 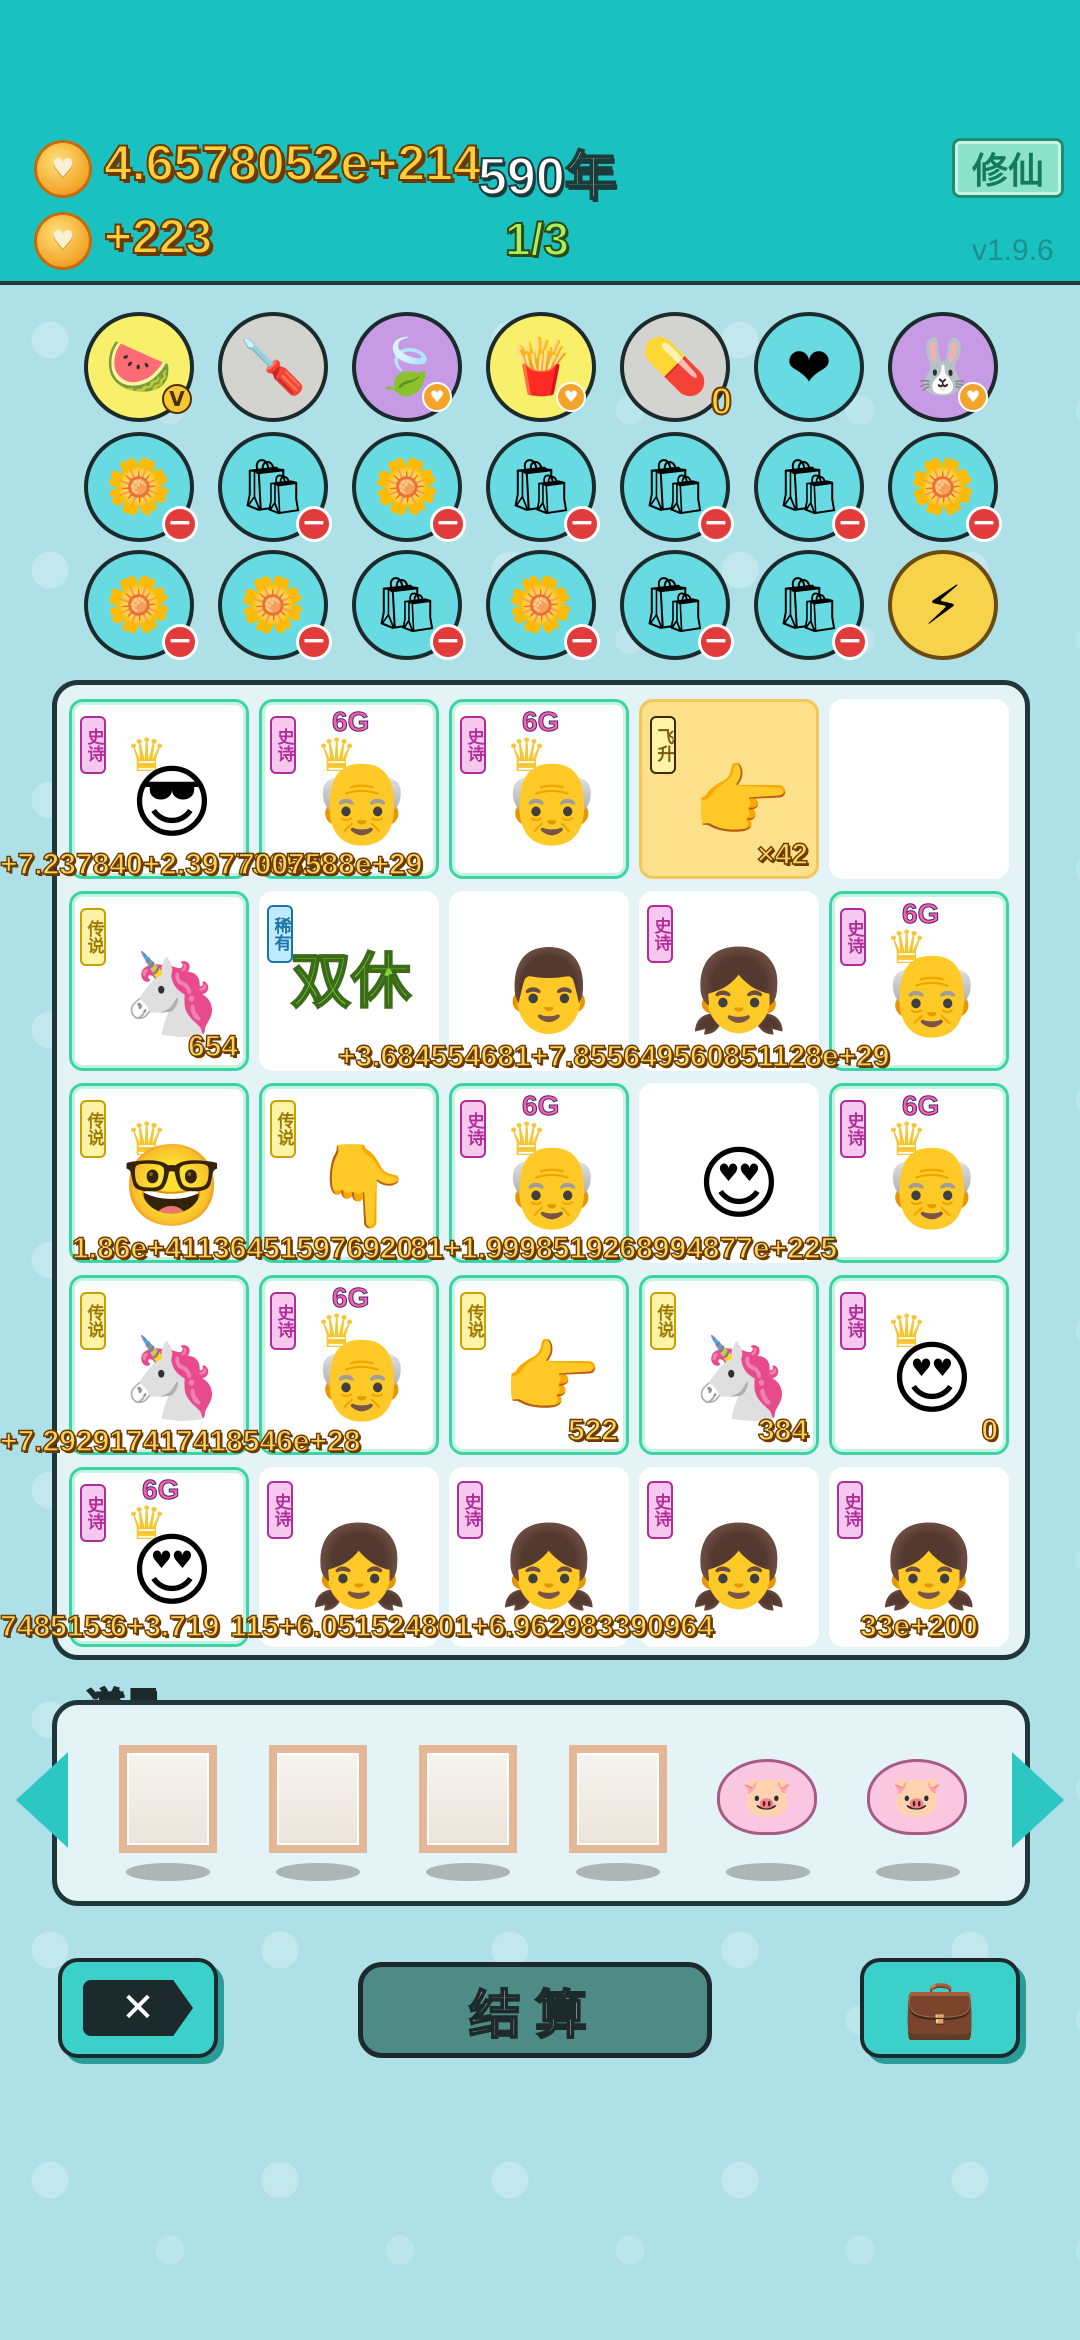 What do you see at coordinates (407, 367) in the screenshot?
I see `leaf-icon: 🍃 ♥` at bounding box center [407, 367].